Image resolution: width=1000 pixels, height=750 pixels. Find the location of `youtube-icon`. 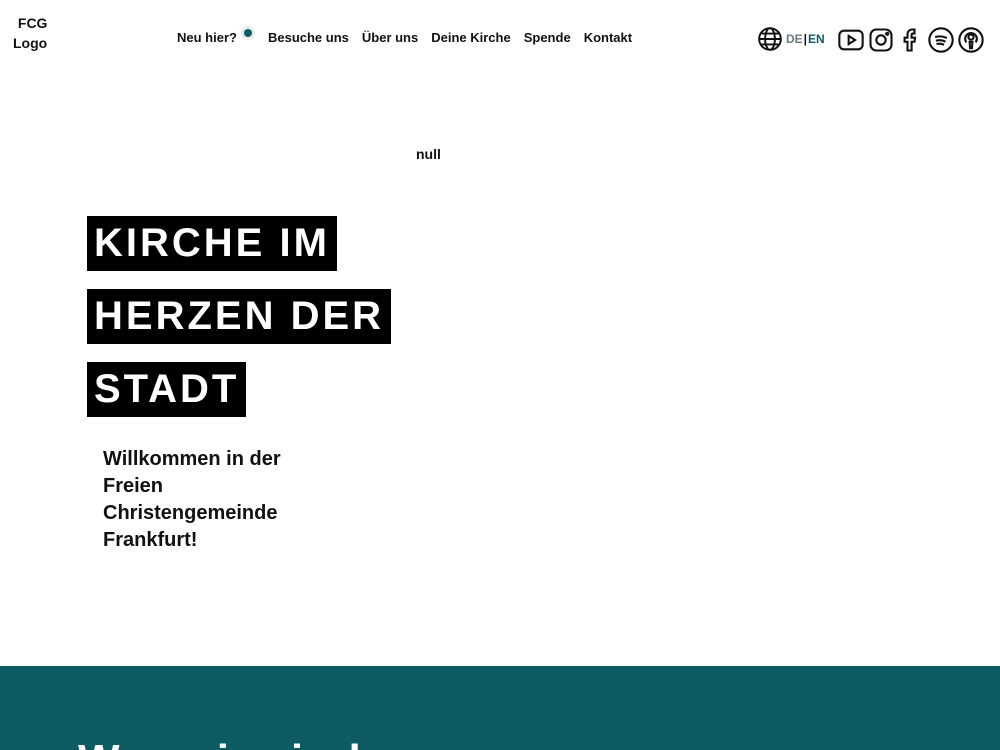

youtube-icon is located at coordinates (851, 40).